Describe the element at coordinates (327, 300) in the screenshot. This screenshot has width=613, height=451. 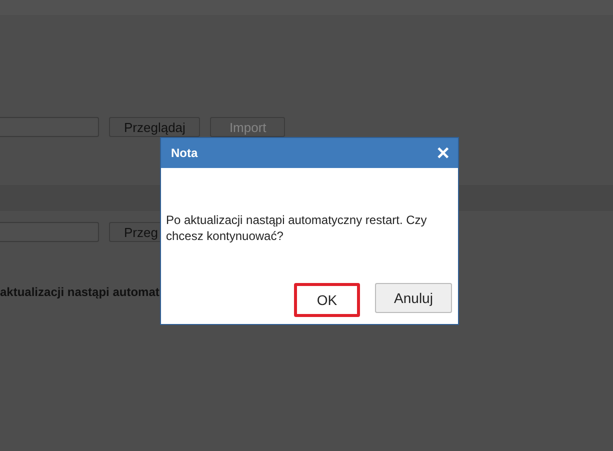
I see `ok-button: OK` at that location.